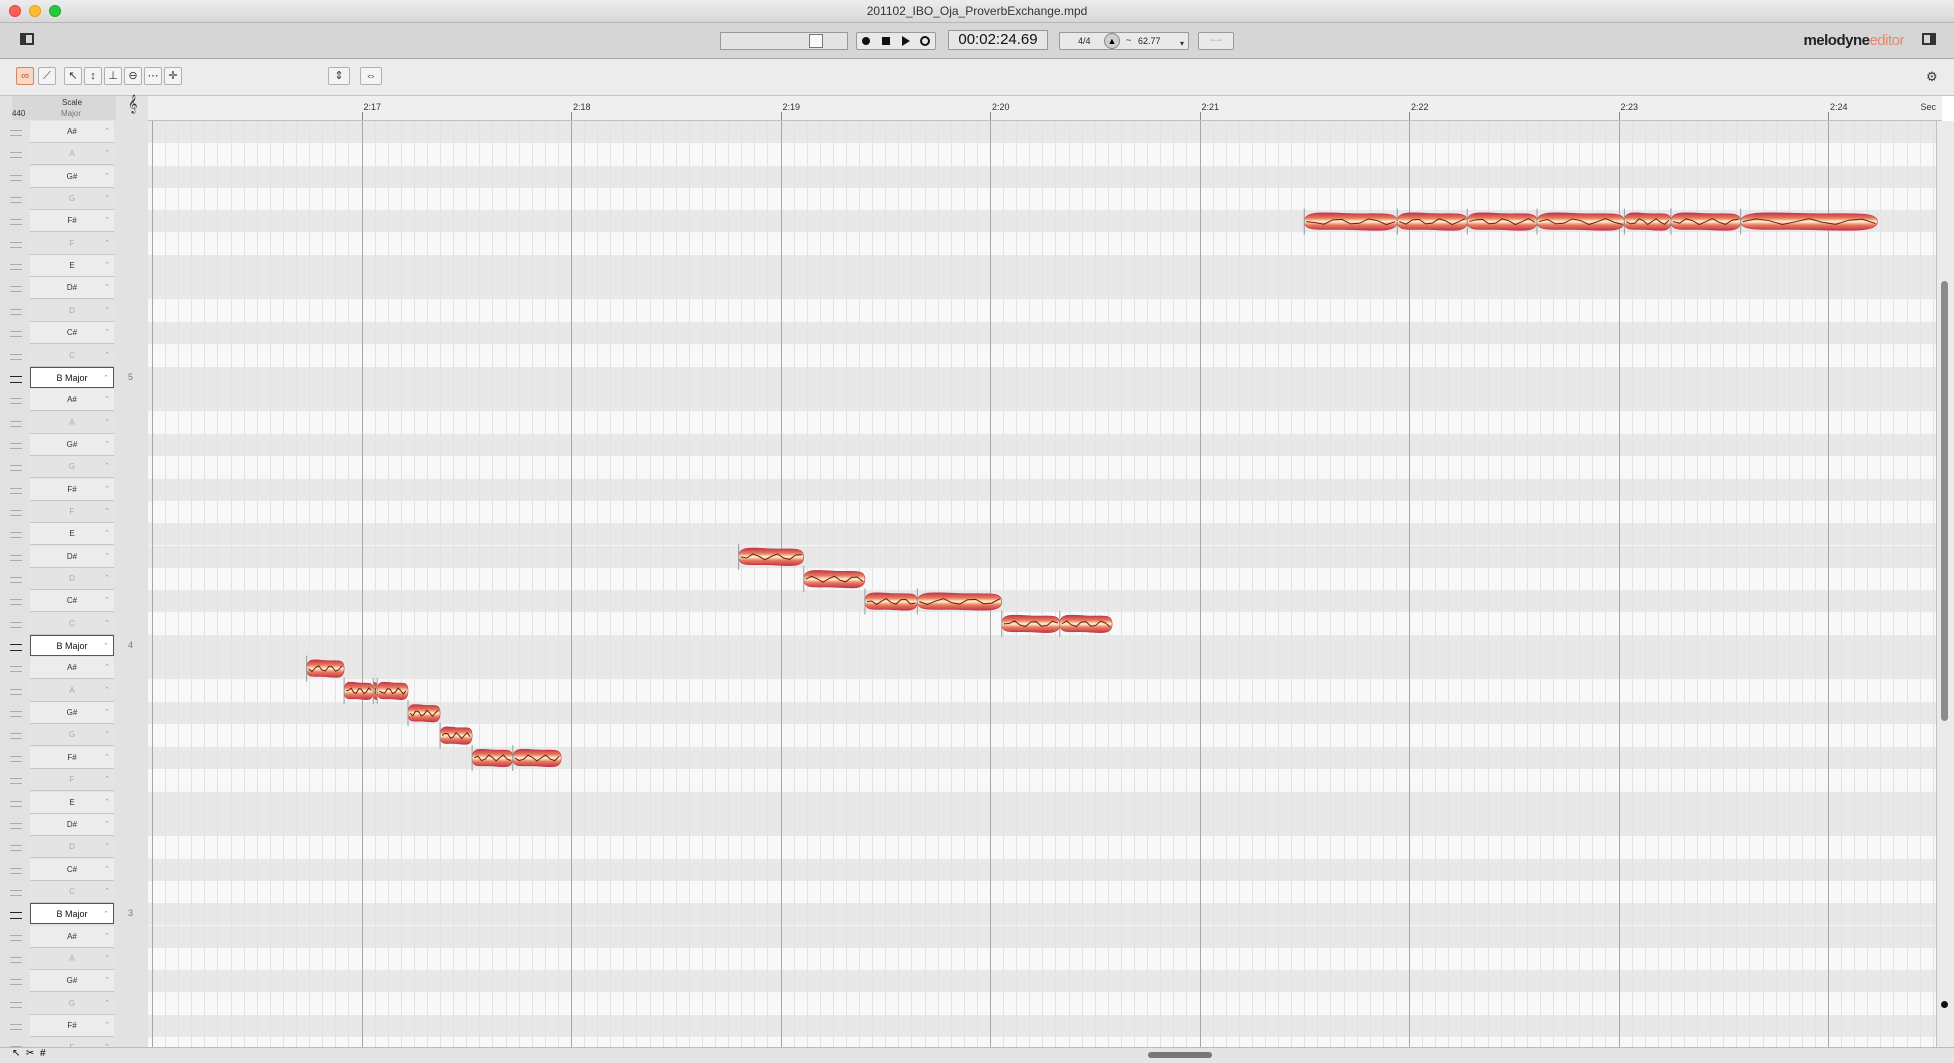 The width and height of the screenshot is (1954, 1063). Describe the element at coordinates (866, 41) in the screenshot. I see `record-icon` at that location.